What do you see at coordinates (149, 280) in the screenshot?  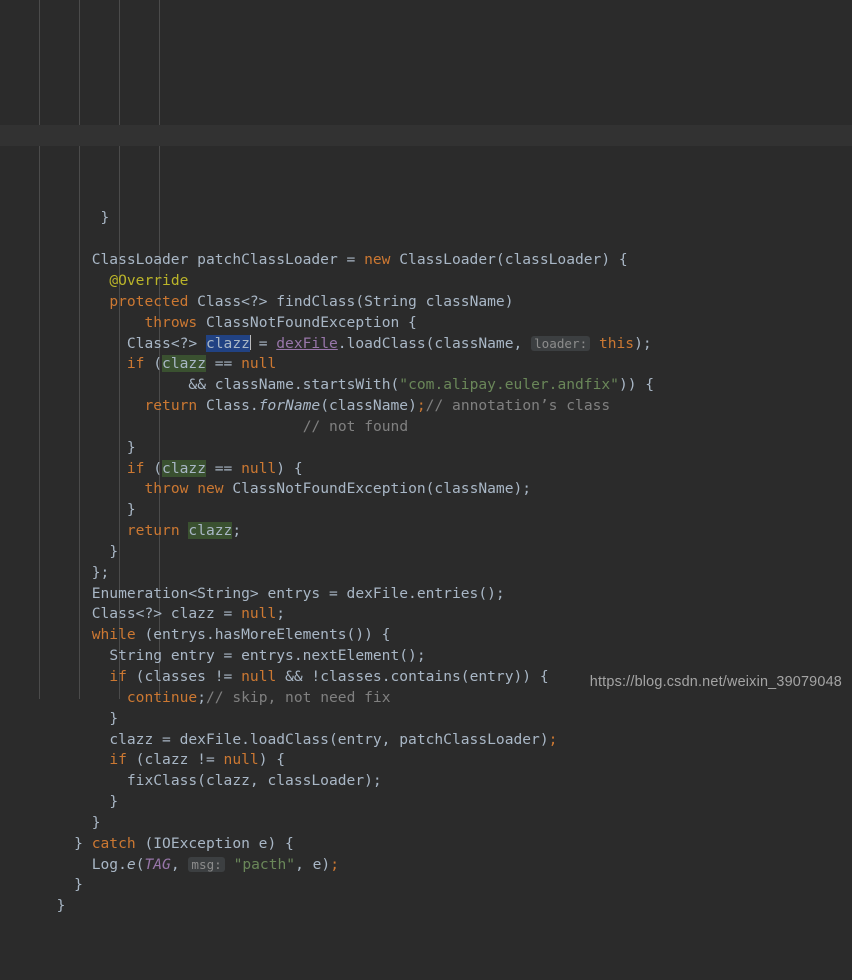 I see `annotation-token: @Override` at bounding box center [149, 280].